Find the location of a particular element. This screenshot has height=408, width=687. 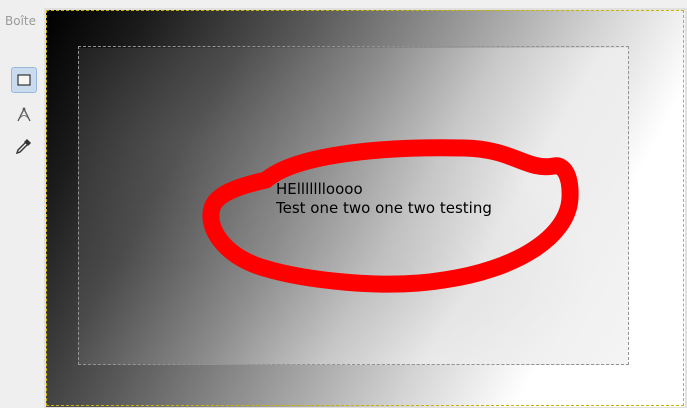

color-picker-tool-button is located at coordinates (24, 146).